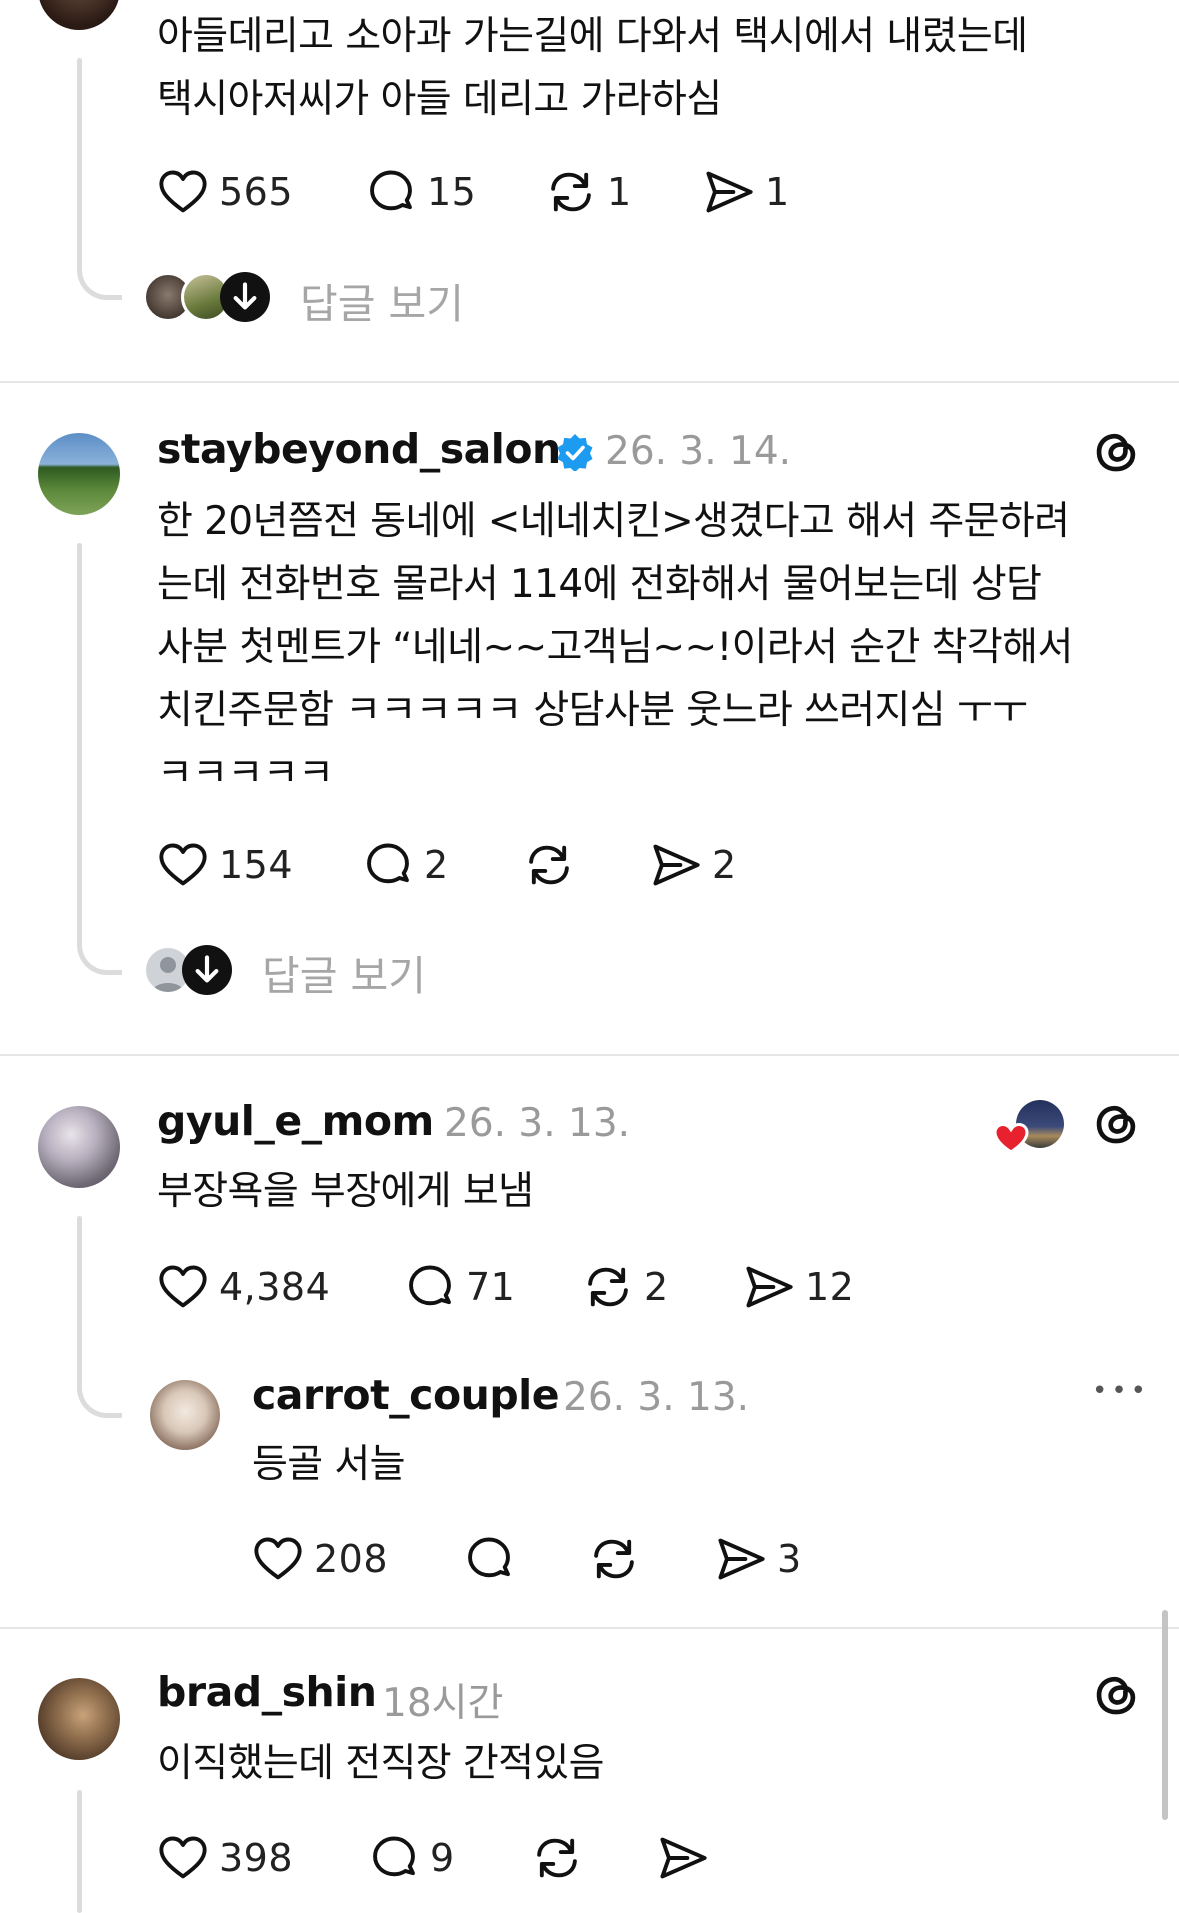 The width and height of the screenshot is (1179, 1913). I want to click on heart-badge-icon, so click(1011, 1138).